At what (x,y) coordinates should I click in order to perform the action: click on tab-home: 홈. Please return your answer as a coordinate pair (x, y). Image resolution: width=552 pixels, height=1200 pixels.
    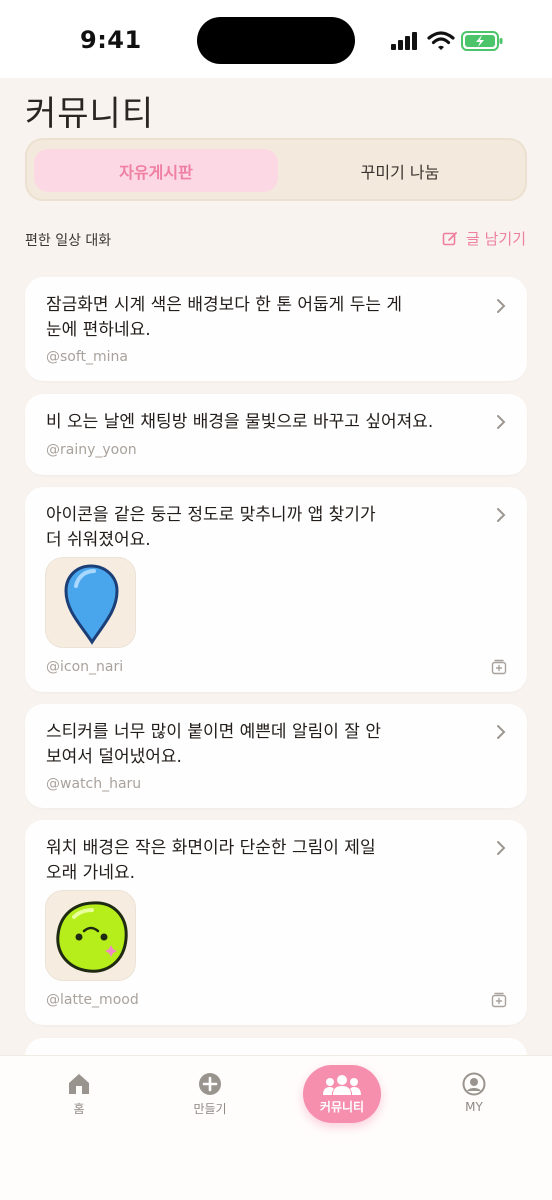
    Looking at the image, I should click on (79, 1094).